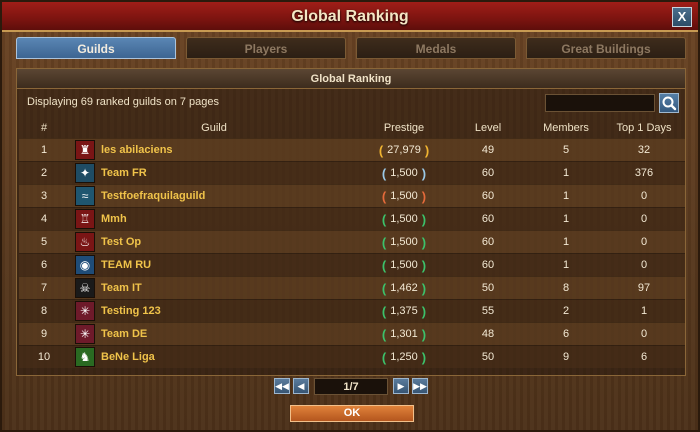 The height and width of the screenshot is (432, 700). What do you see at coordinates (566, 150) in the screenshot?
I see `members-cell: 5` at bounding box center [566, 150].